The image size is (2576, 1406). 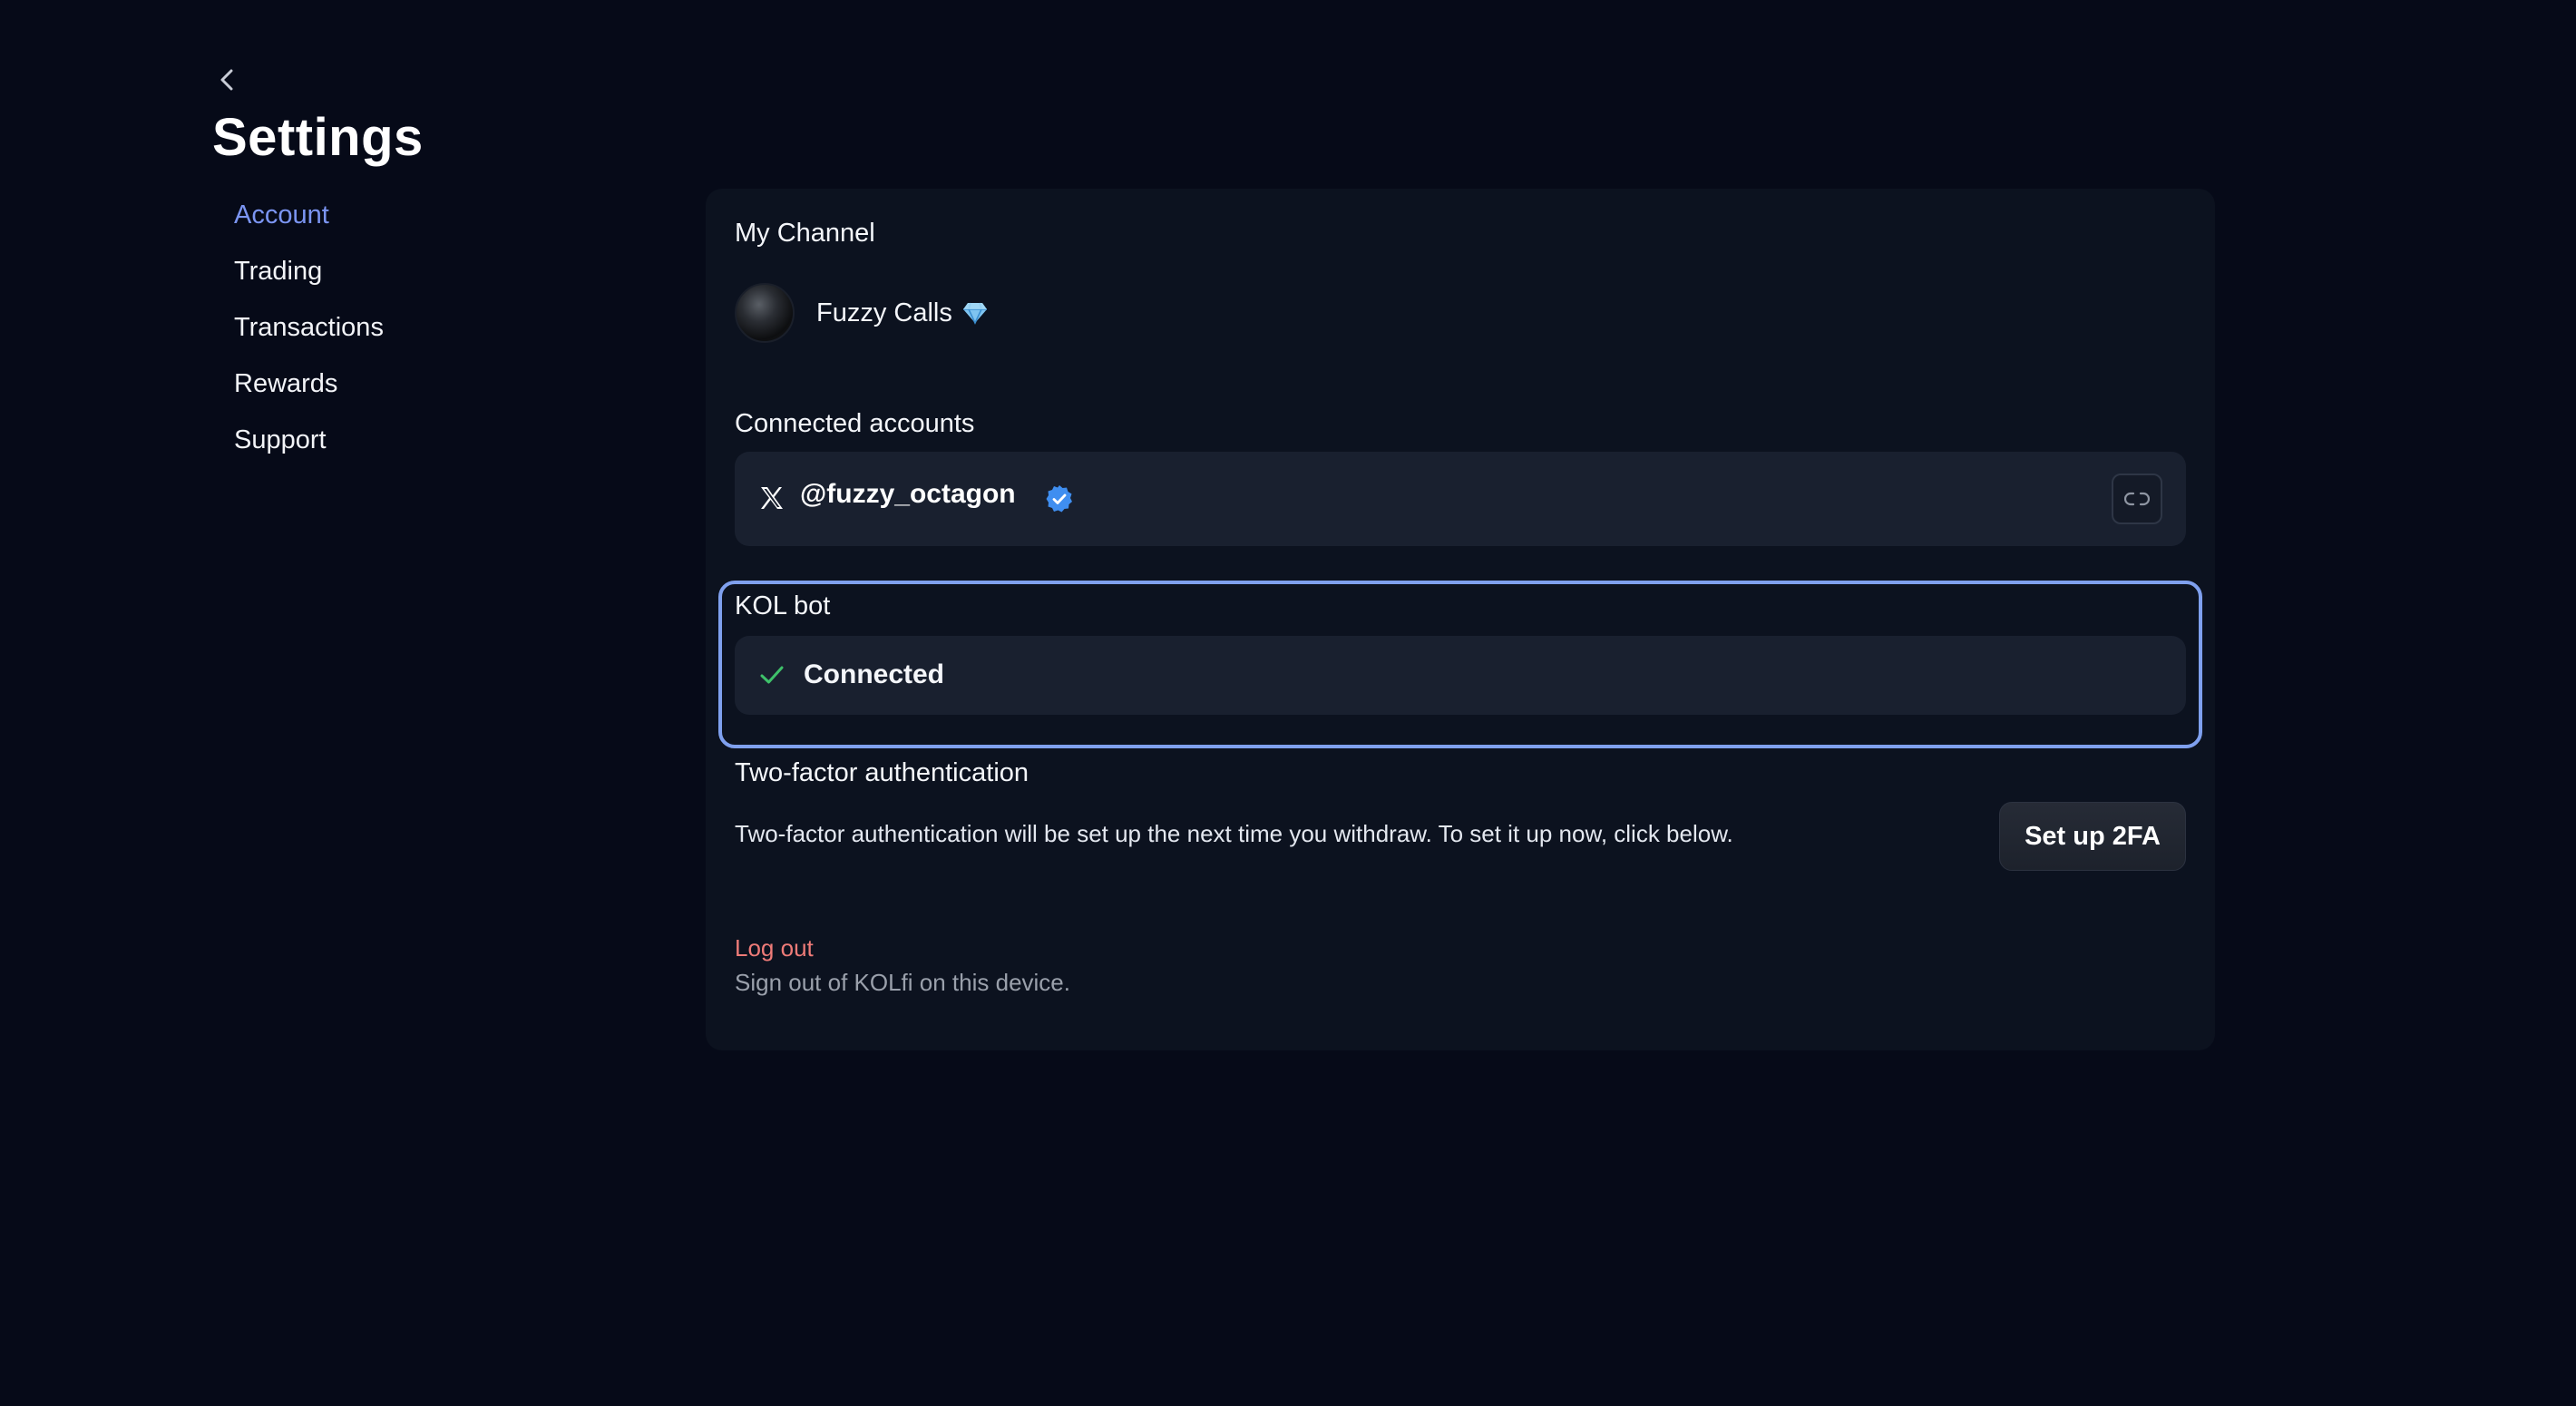 What do you see at coordinates (882, 772) in the screenshot?
I see `two-factor-heading: Two-factor authentication` at bounding box center [882, 772].